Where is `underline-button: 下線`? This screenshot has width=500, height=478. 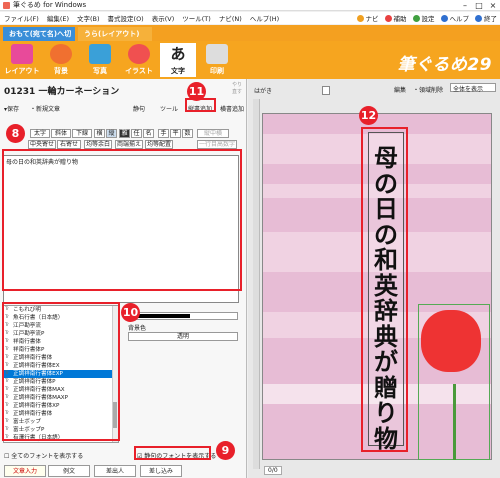
underline-button: 下線 is located at coordinates (82, 133).